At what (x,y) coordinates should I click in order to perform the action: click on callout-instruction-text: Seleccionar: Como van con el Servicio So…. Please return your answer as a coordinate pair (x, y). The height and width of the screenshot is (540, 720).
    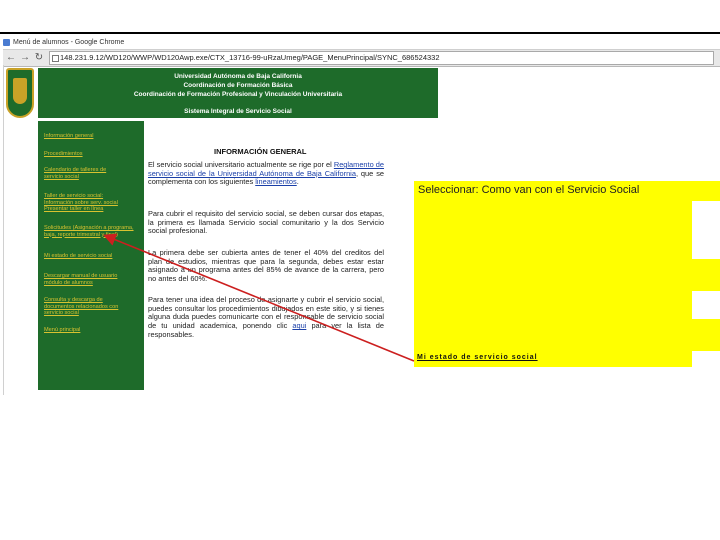
    Looking at the image, I should click on (529, 190).